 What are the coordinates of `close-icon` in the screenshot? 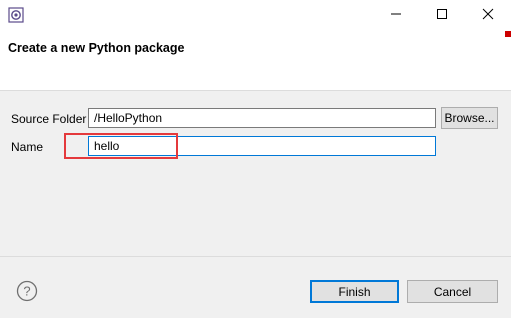 It's located at (488, 15).